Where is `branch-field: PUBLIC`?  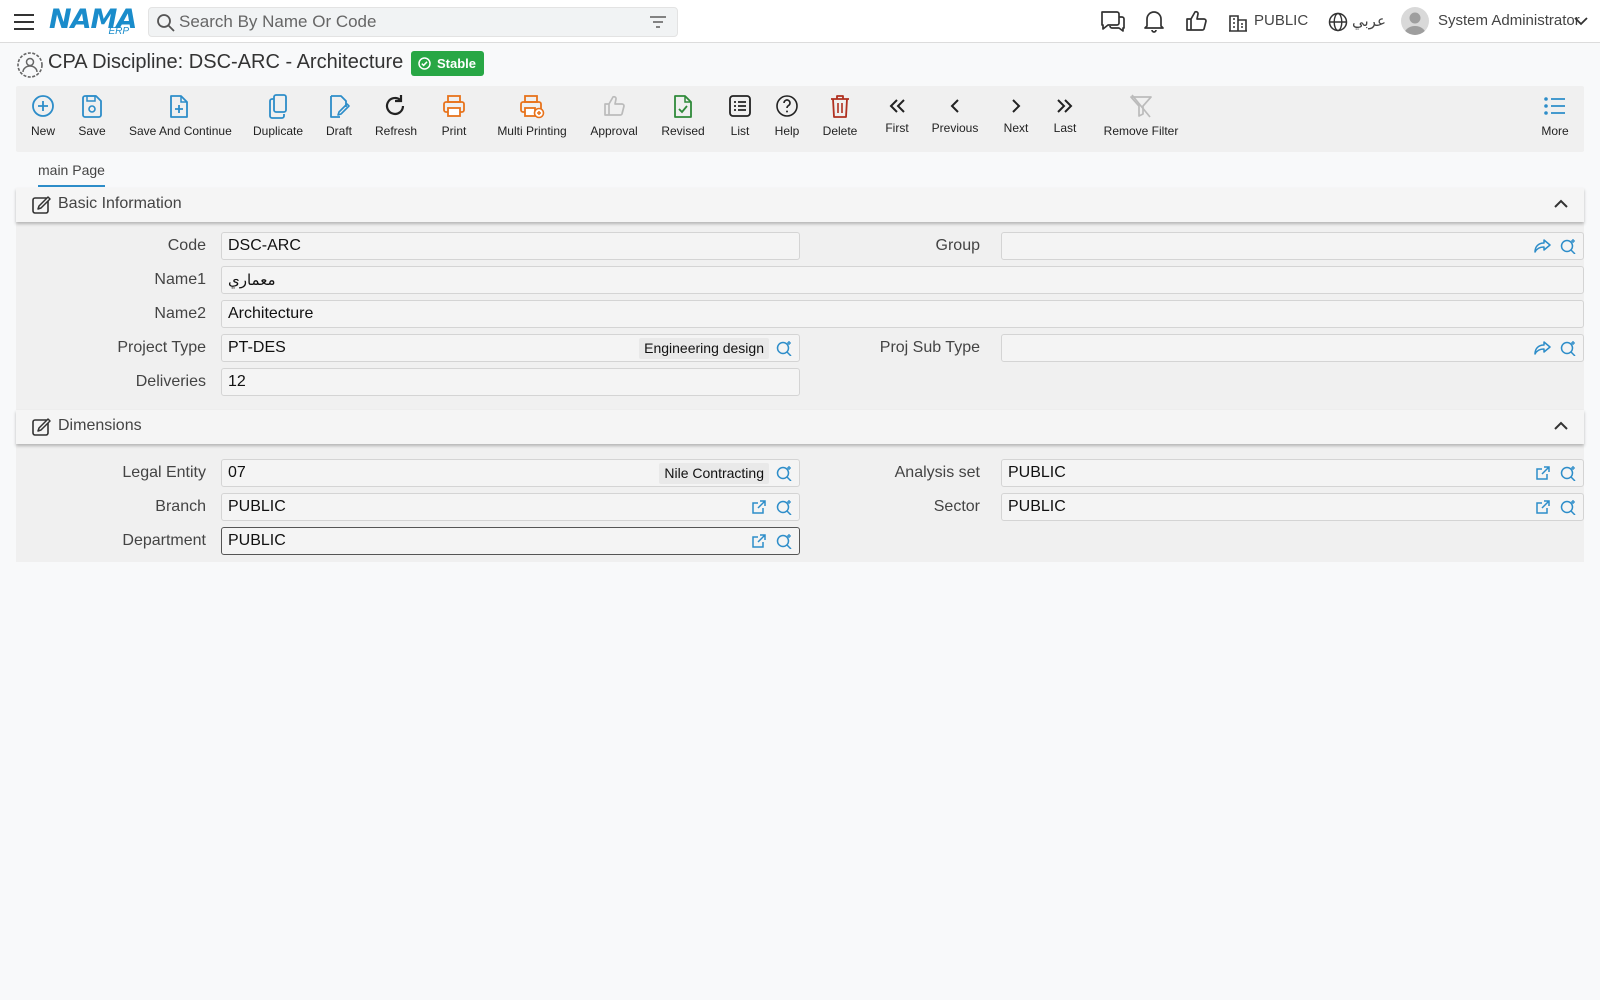 branch-field: PUBLIC is located at coordinates (510, 507).